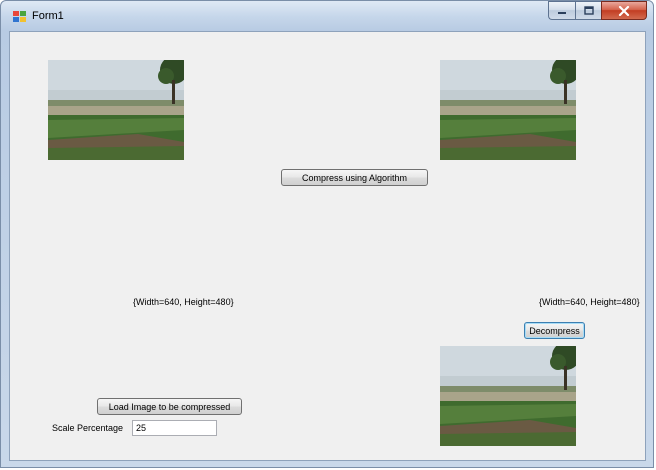  Describe the element at coordinates (354, 177) in the screenshot. I see `compress-button: Compress using Algorithm` at that location.